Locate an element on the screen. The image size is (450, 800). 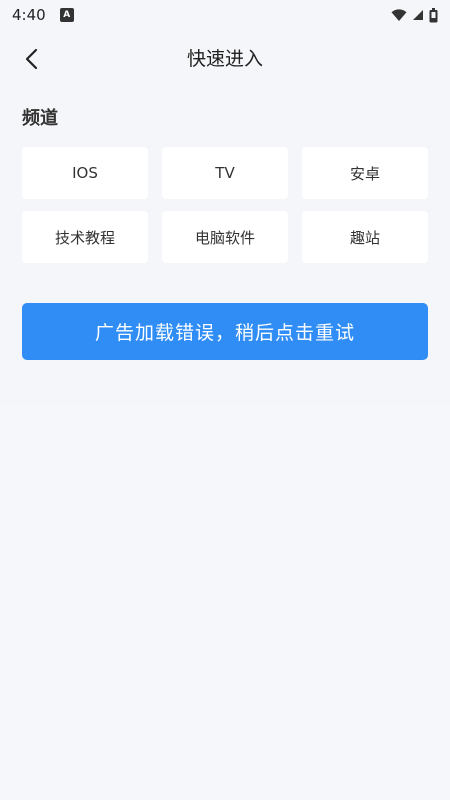
header: 快速进入 is located at coordinates (225, 59).